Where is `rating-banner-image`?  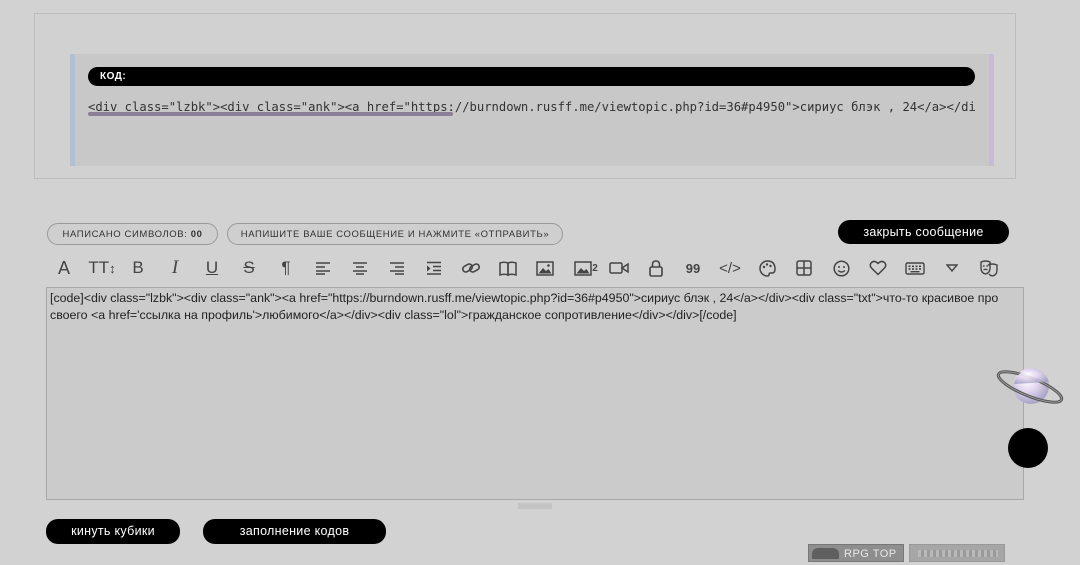 rating-banner-image is located at coordinates (958, 553).